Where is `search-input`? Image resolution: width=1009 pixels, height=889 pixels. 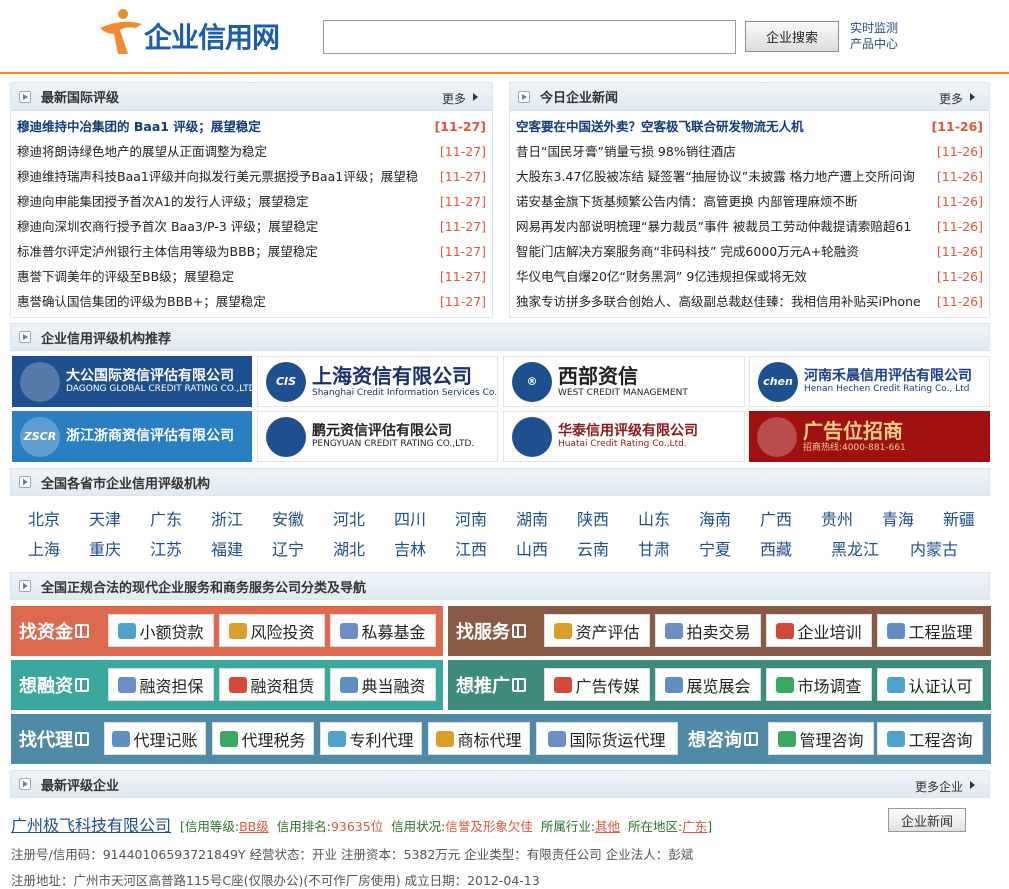 search-input is located at coordinates (529, 37).